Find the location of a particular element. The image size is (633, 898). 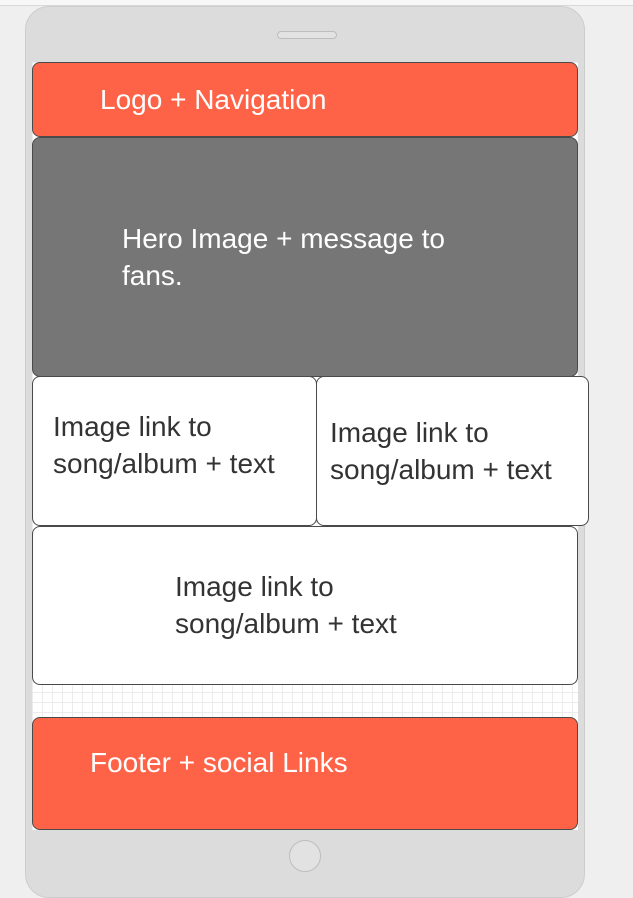

footer-label: Footer + social Links is located at coordinates (219, 762).